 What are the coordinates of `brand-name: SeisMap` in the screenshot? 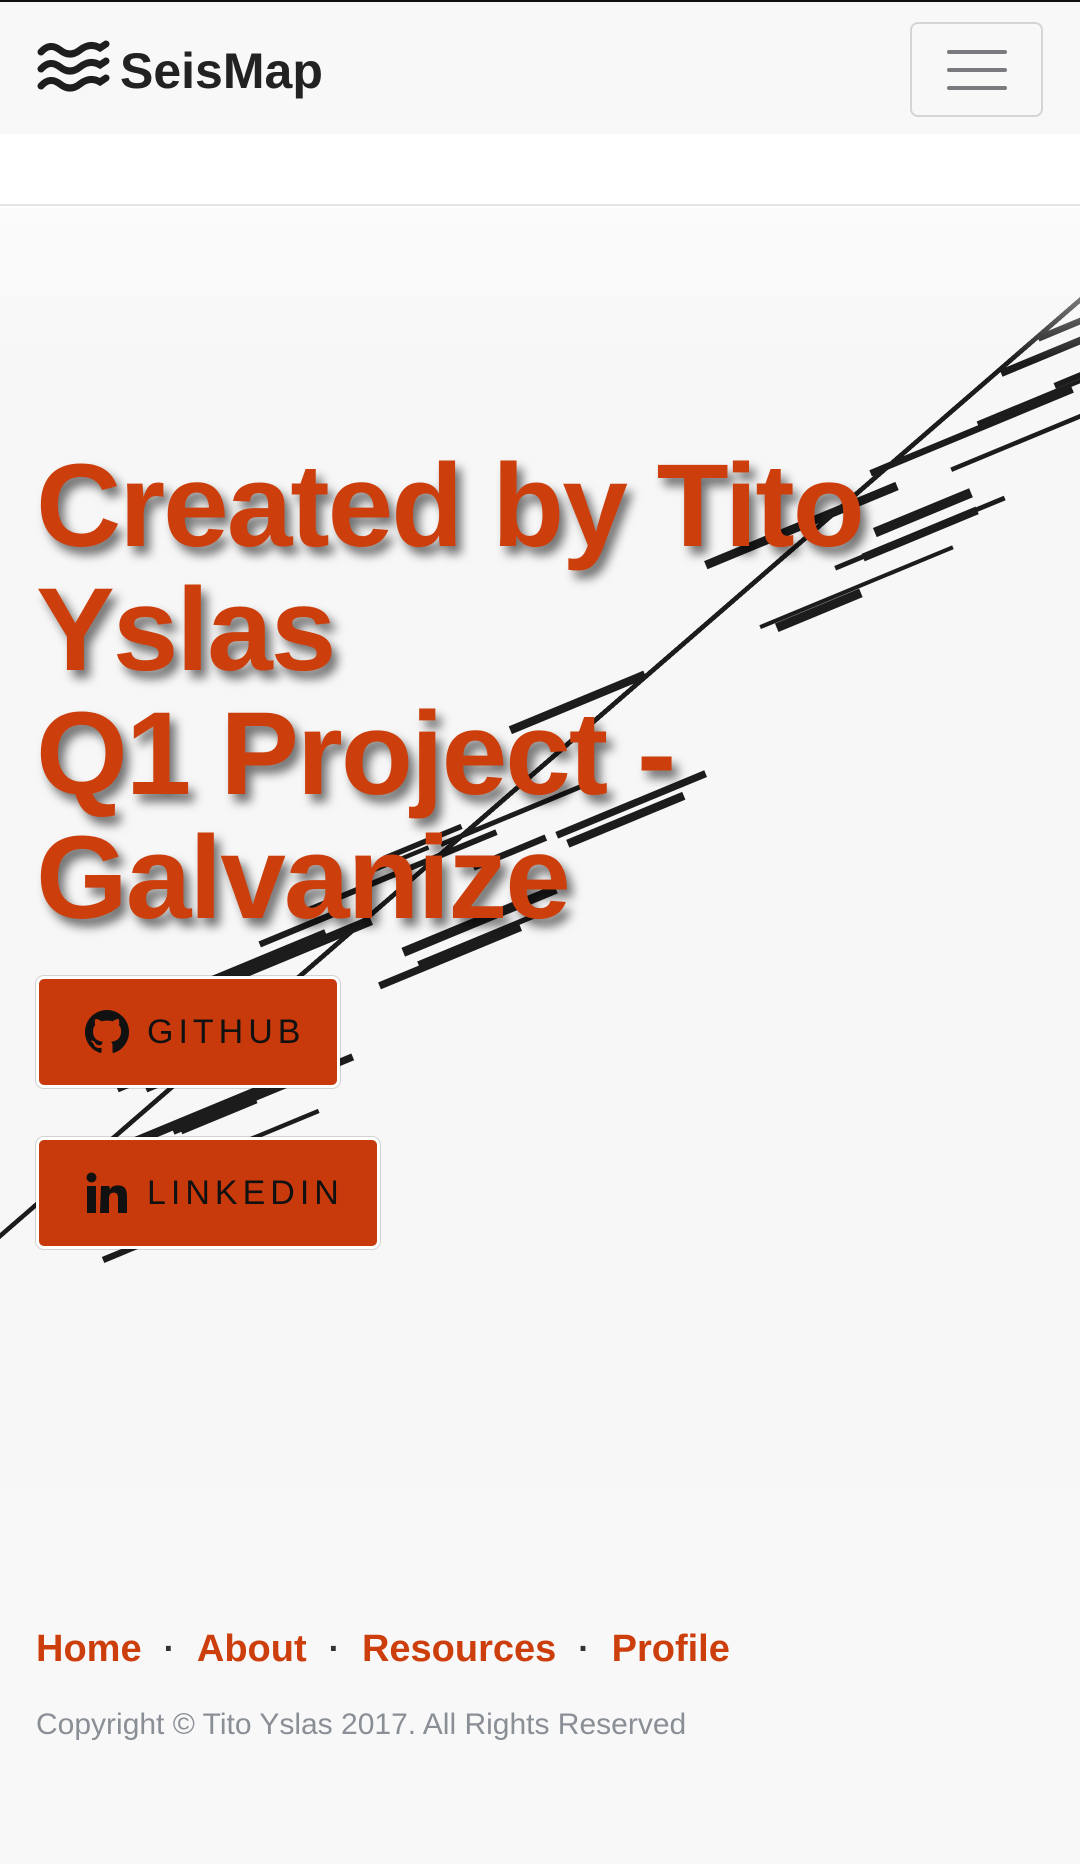 It's located at (221, 71).